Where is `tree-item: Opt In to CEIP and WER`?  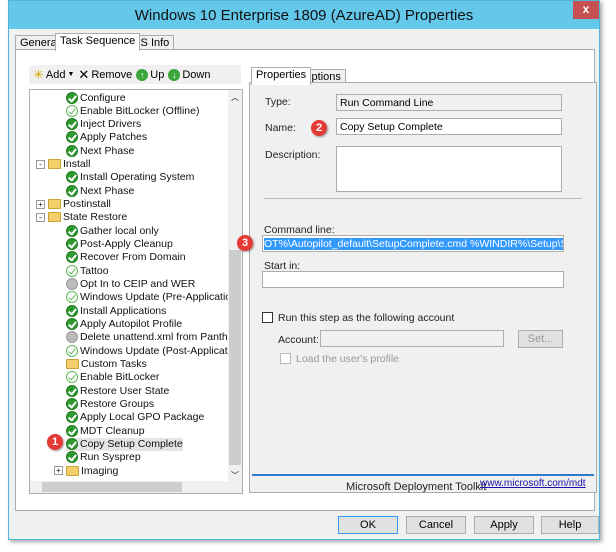 tree-item: Opt In to CEIP and WER is located at coordinates (130, 284).